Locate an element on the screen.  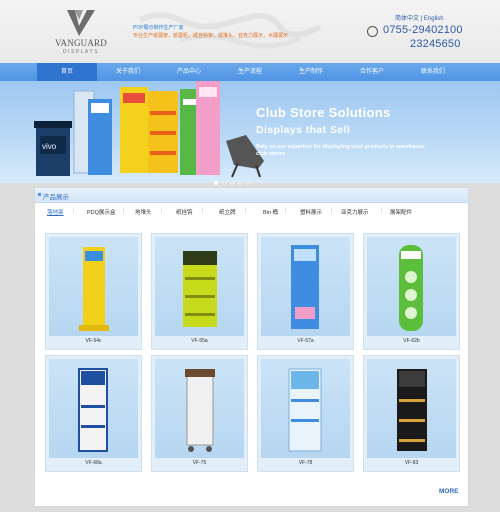
product-card: VF-83 is located at coordinates (411, 413).